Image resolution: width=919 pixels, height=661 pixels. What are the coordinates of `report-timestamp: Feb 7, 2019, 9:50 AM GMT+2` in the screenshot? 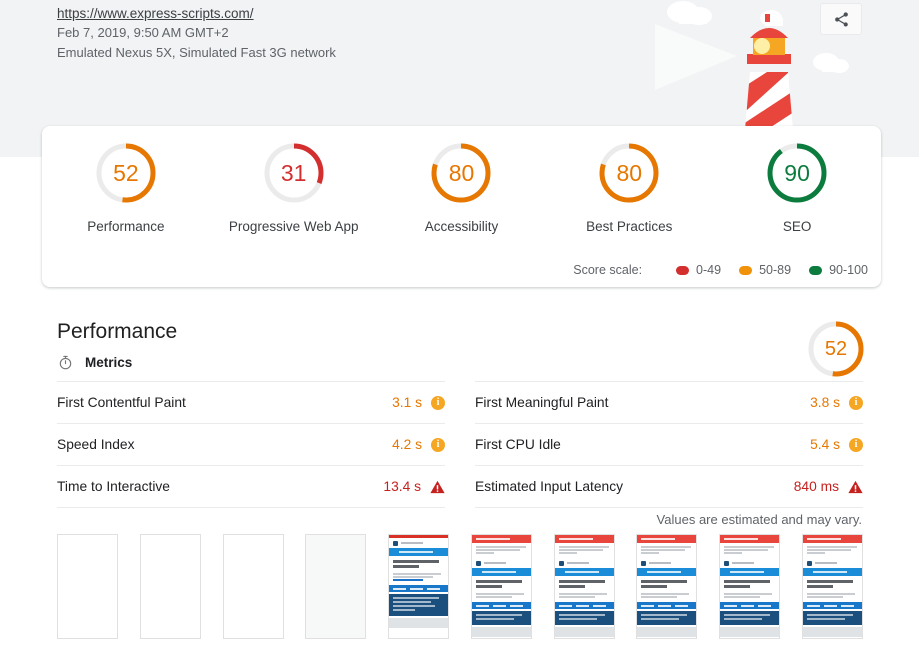 It's located at (143, 32).